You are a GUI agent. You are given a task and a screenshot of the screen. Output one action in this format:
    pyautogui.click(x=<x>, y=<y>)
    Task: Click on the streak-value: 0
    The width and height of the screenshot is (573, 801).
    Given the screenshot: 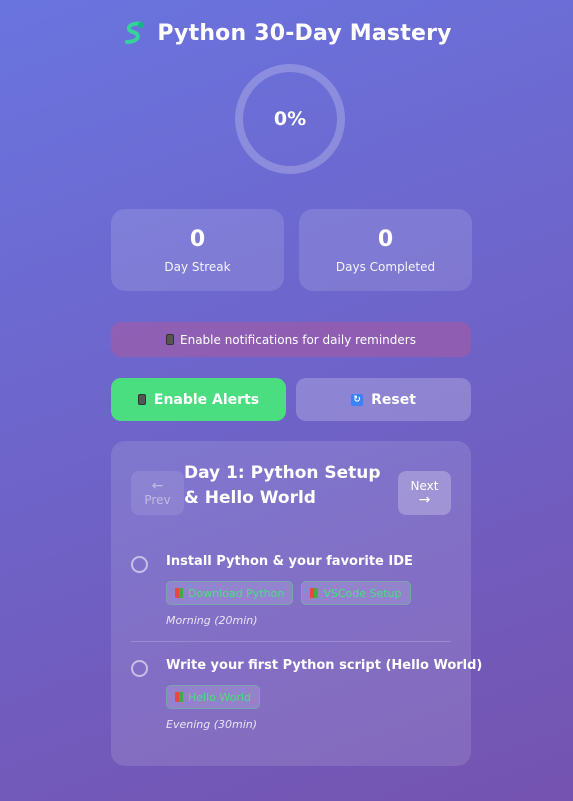 What is the action you would take?
    pyautogui.click(x=197, y=239)
    